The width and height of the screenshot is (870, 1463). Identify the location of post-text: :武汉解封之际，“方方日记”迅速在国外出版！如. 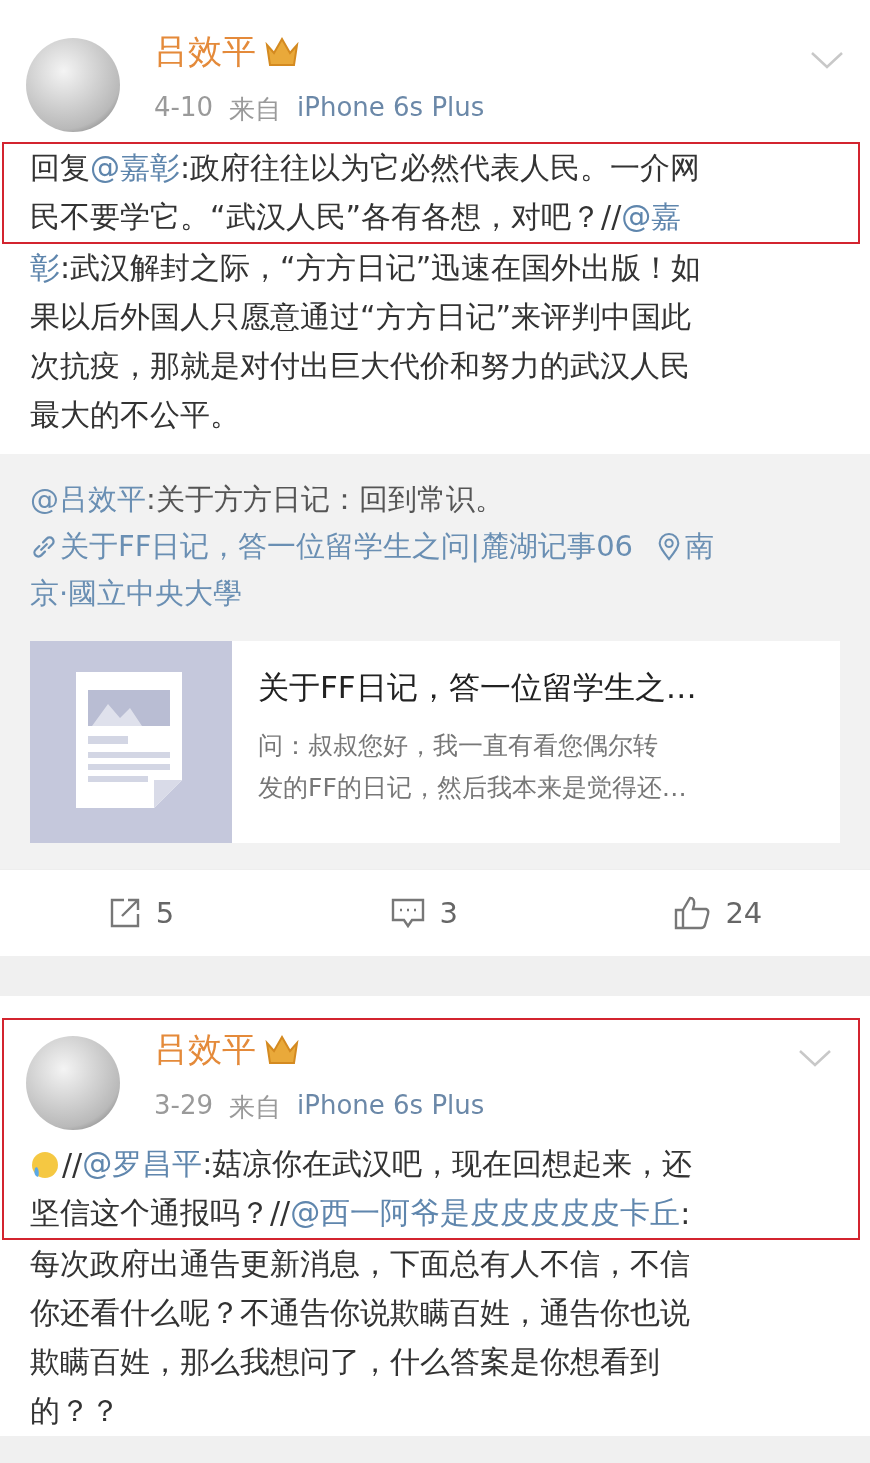
(381, 268).